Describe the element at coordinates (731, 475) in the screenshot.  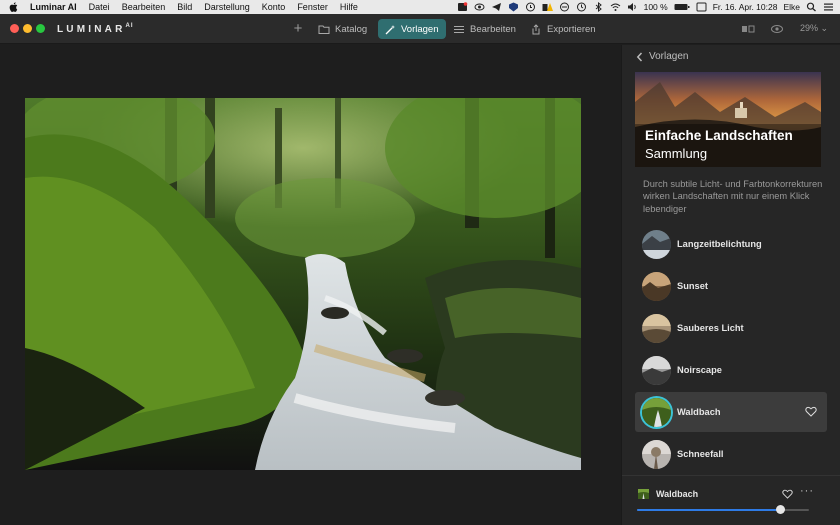
I see `panel-divider` at that location.